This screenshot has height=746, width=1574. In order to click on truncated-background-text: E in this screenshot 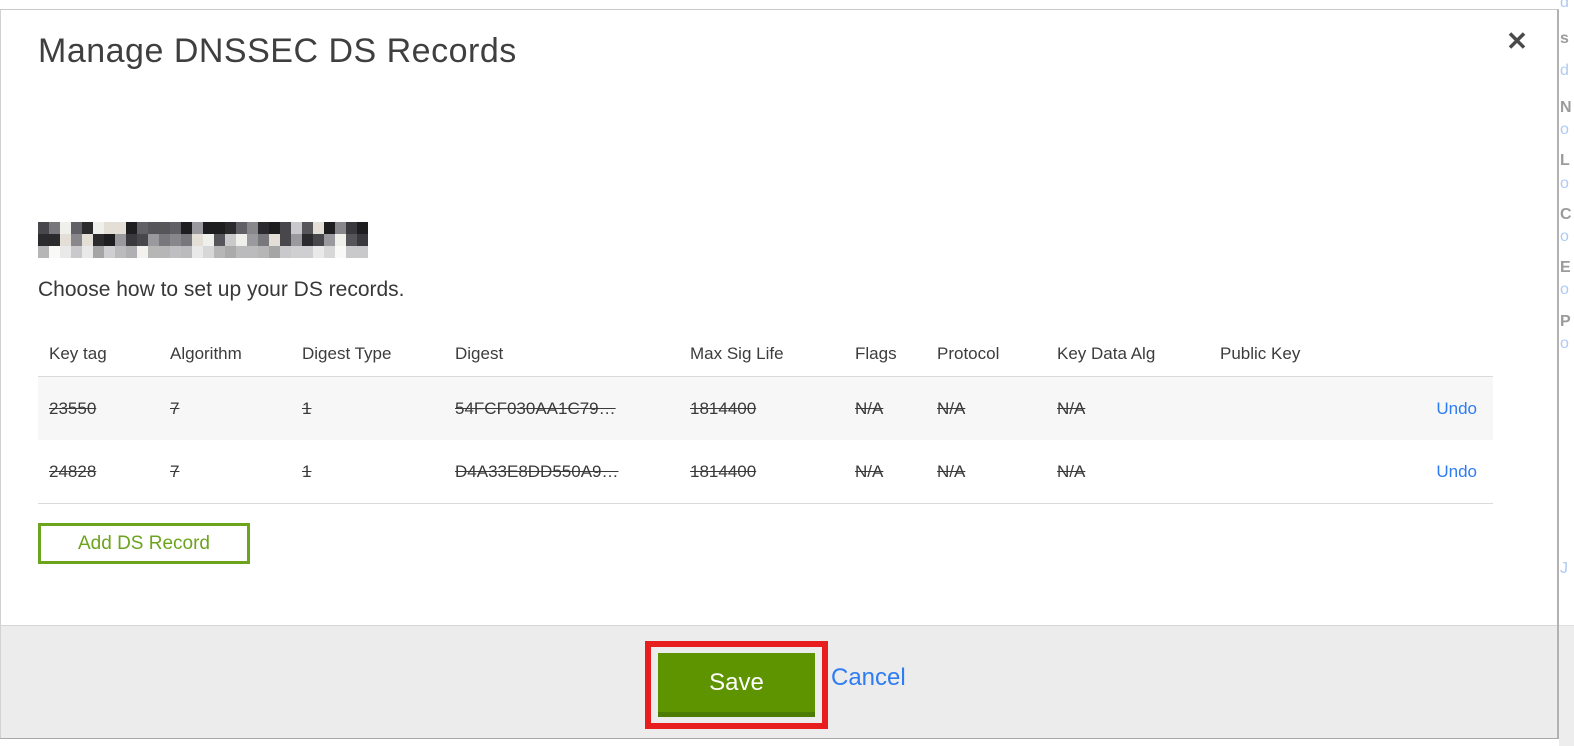, I will do `click(1565, 267)`.